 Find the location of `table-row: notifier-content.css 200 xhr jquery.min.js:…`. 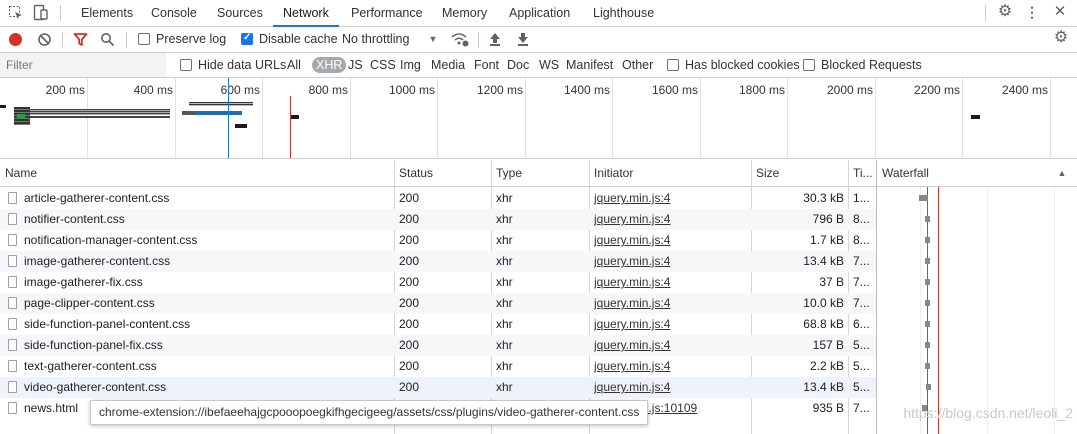

table-row: notifier-content.css 200 xhr jquery.min.js:… is located at coordinates (438, 219).